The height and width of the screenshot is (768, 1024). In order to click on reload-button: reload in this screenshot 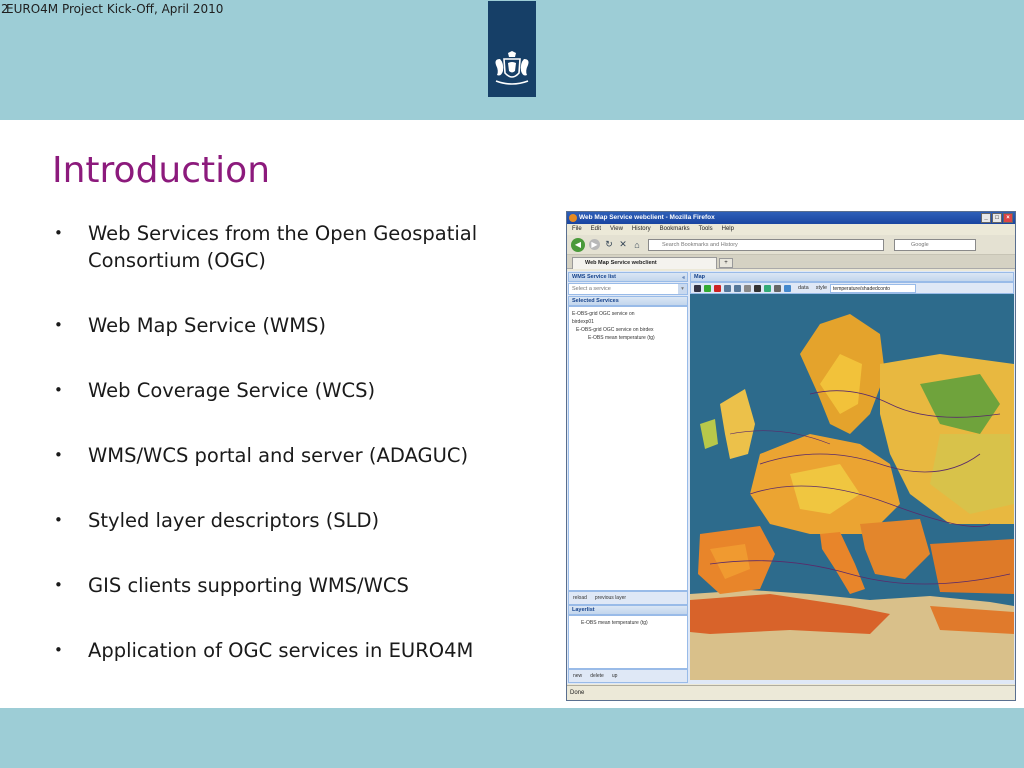, I will do `click(580, 598)`.